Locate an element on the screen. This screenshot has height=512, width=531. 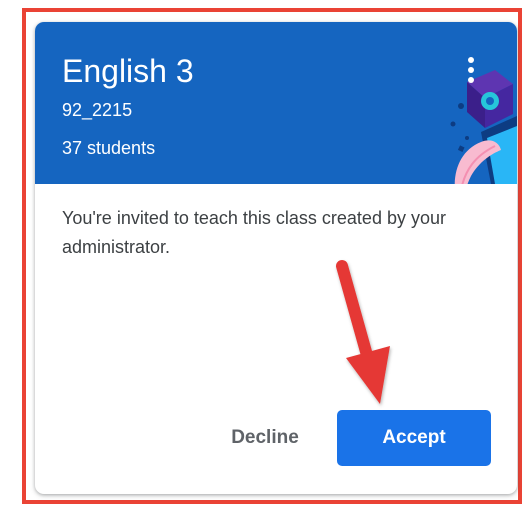
class-section: 92_2215 is located at coordinates (97, 110).